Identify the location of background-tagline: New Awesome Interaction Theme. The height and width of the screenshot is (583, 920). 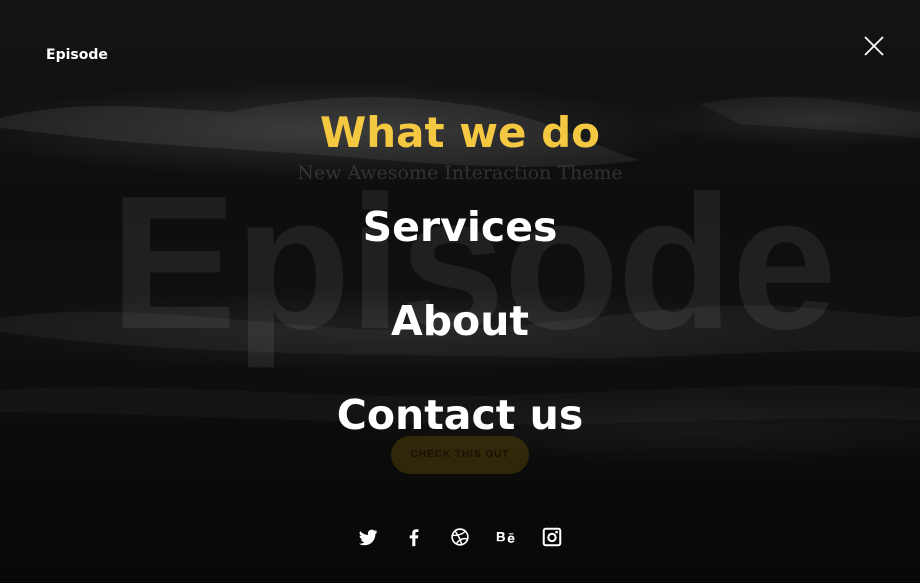
(460, 173).